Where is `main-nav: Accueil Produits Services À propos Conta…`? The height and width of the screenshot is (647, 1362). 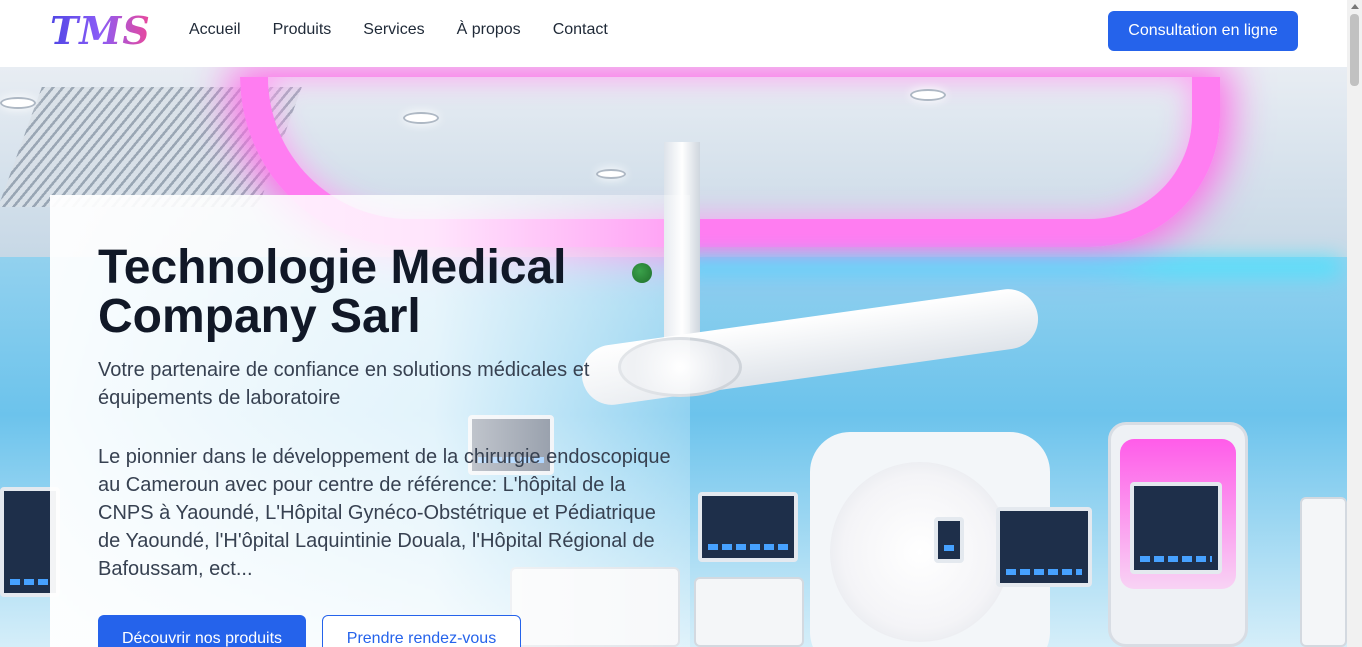 main-nav: Accueil Produits Services À propos Conta… is located at coordinates (398, 30).